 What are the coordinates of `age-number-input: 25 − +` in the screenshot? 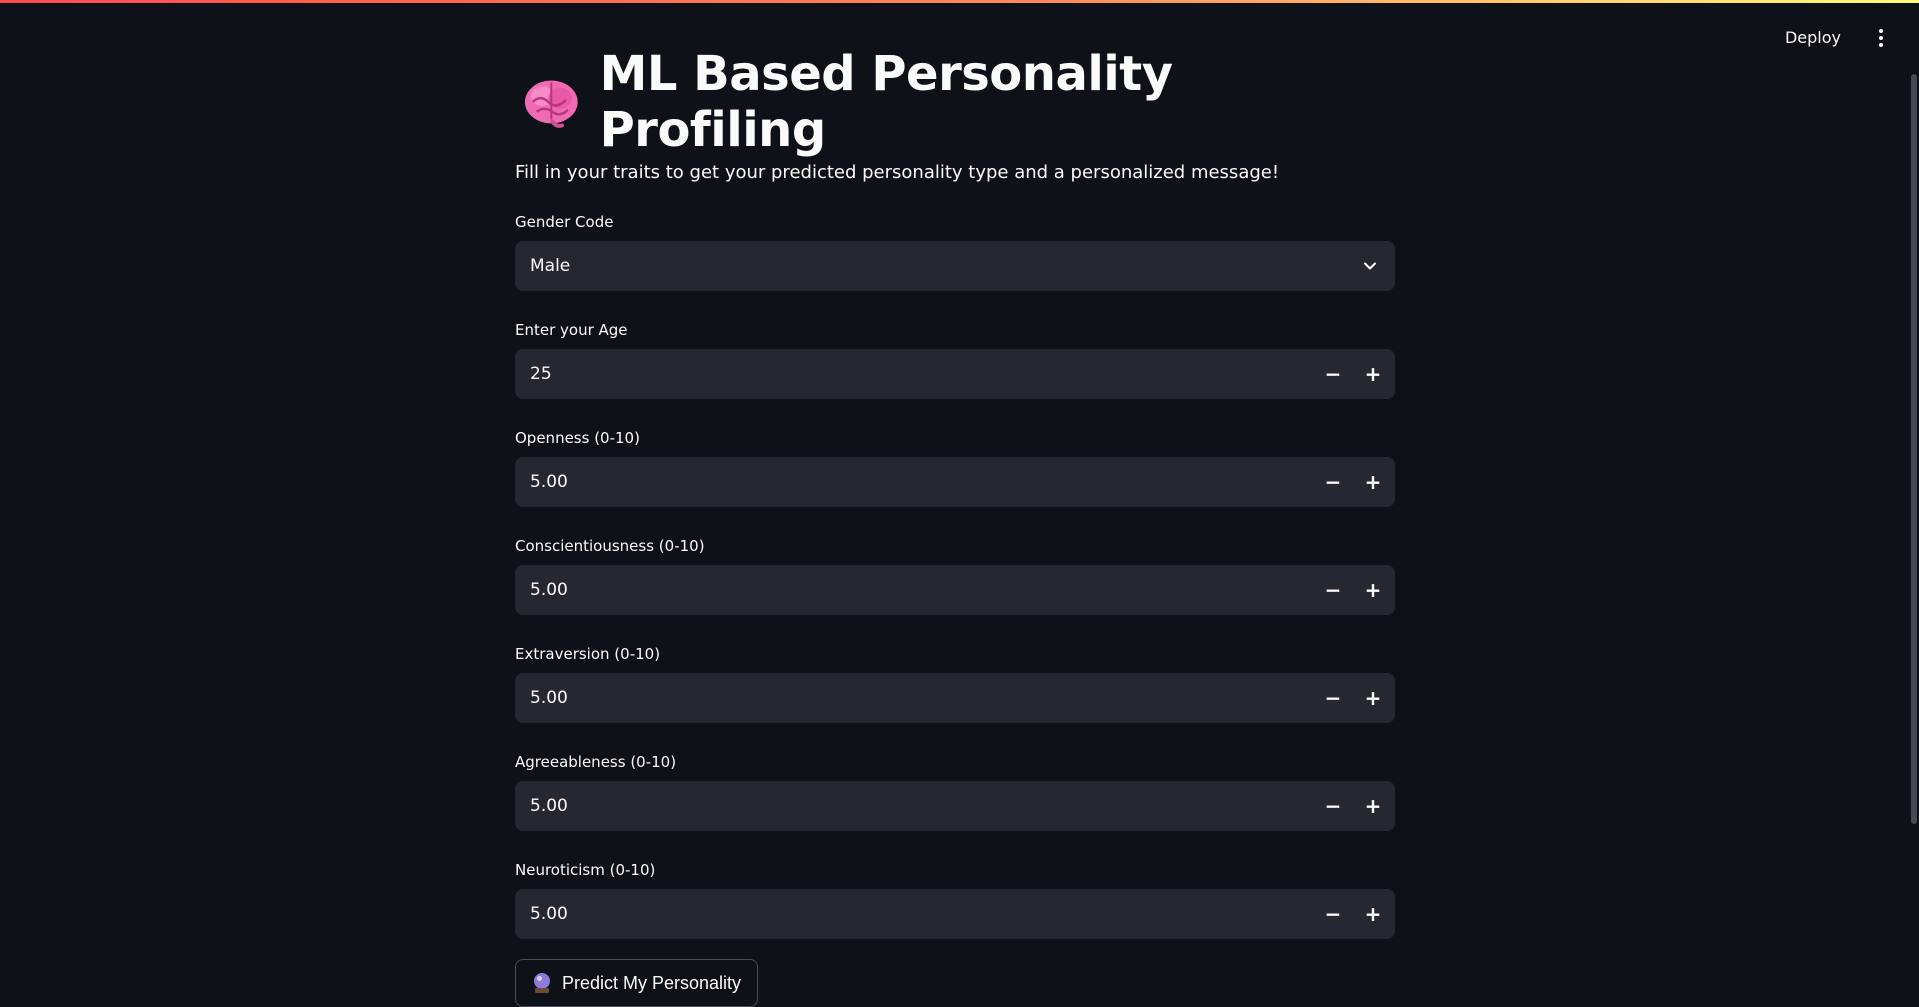 It's located at (955, 374).